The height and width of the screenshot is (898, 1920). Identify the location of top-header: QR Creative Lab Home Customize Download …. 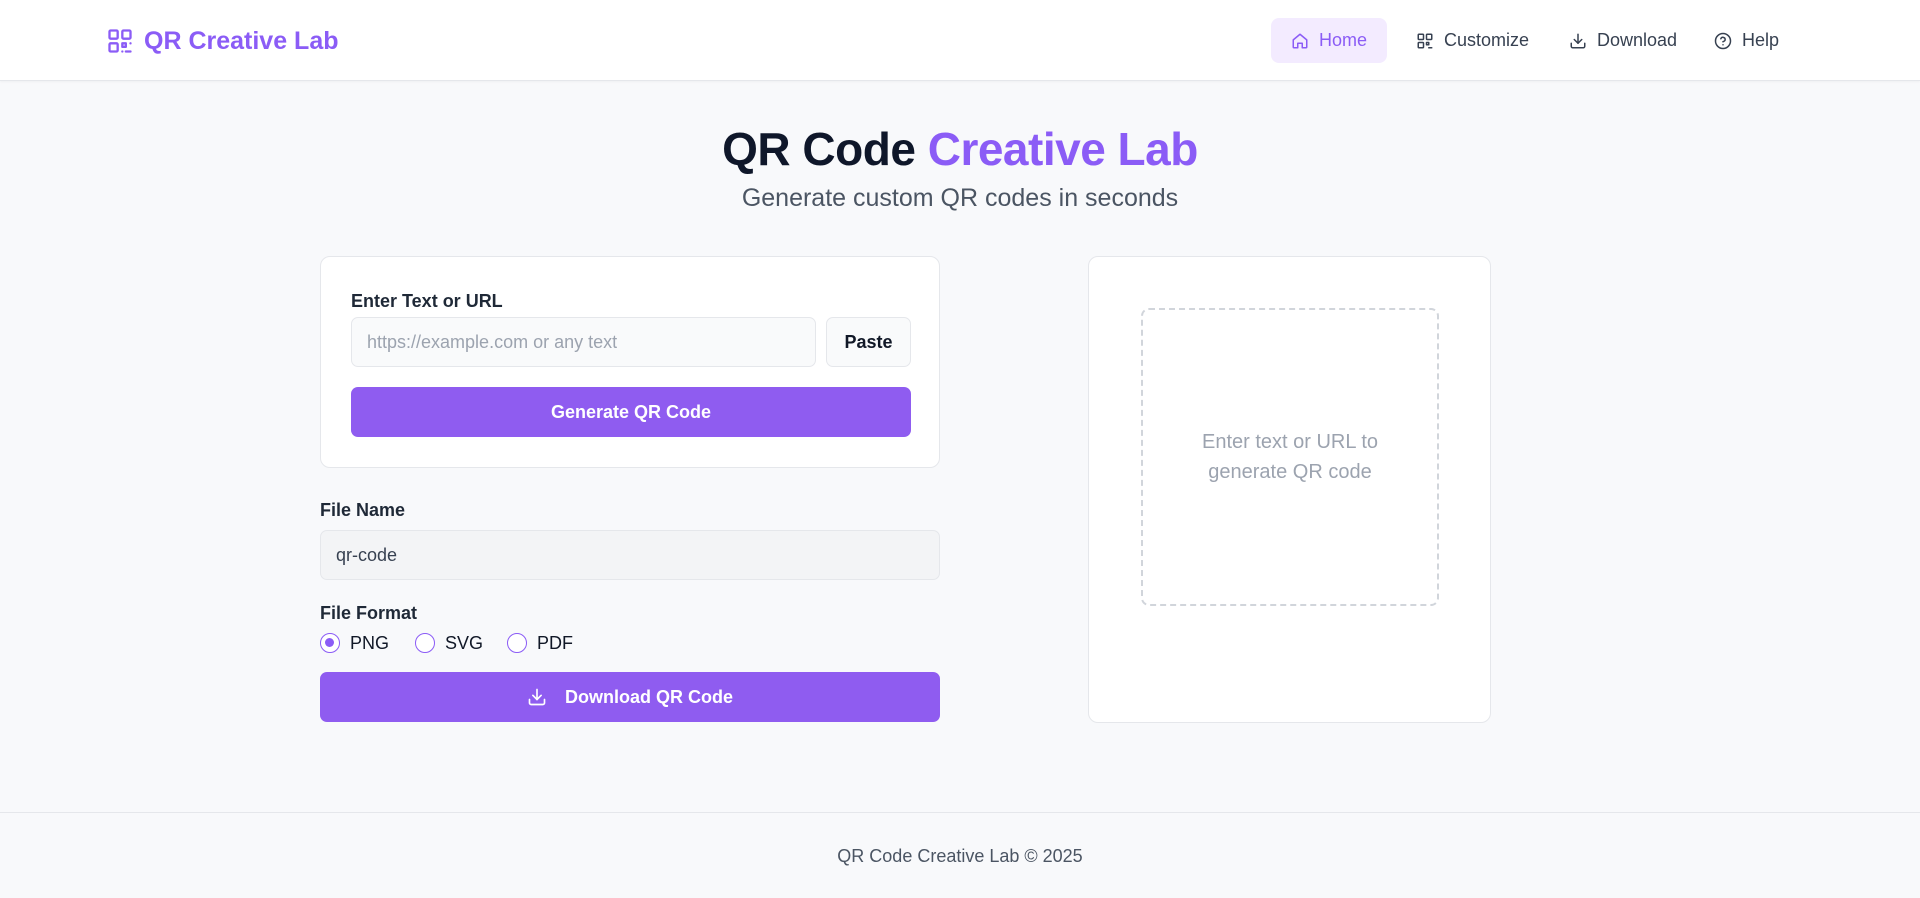
(960, 40).